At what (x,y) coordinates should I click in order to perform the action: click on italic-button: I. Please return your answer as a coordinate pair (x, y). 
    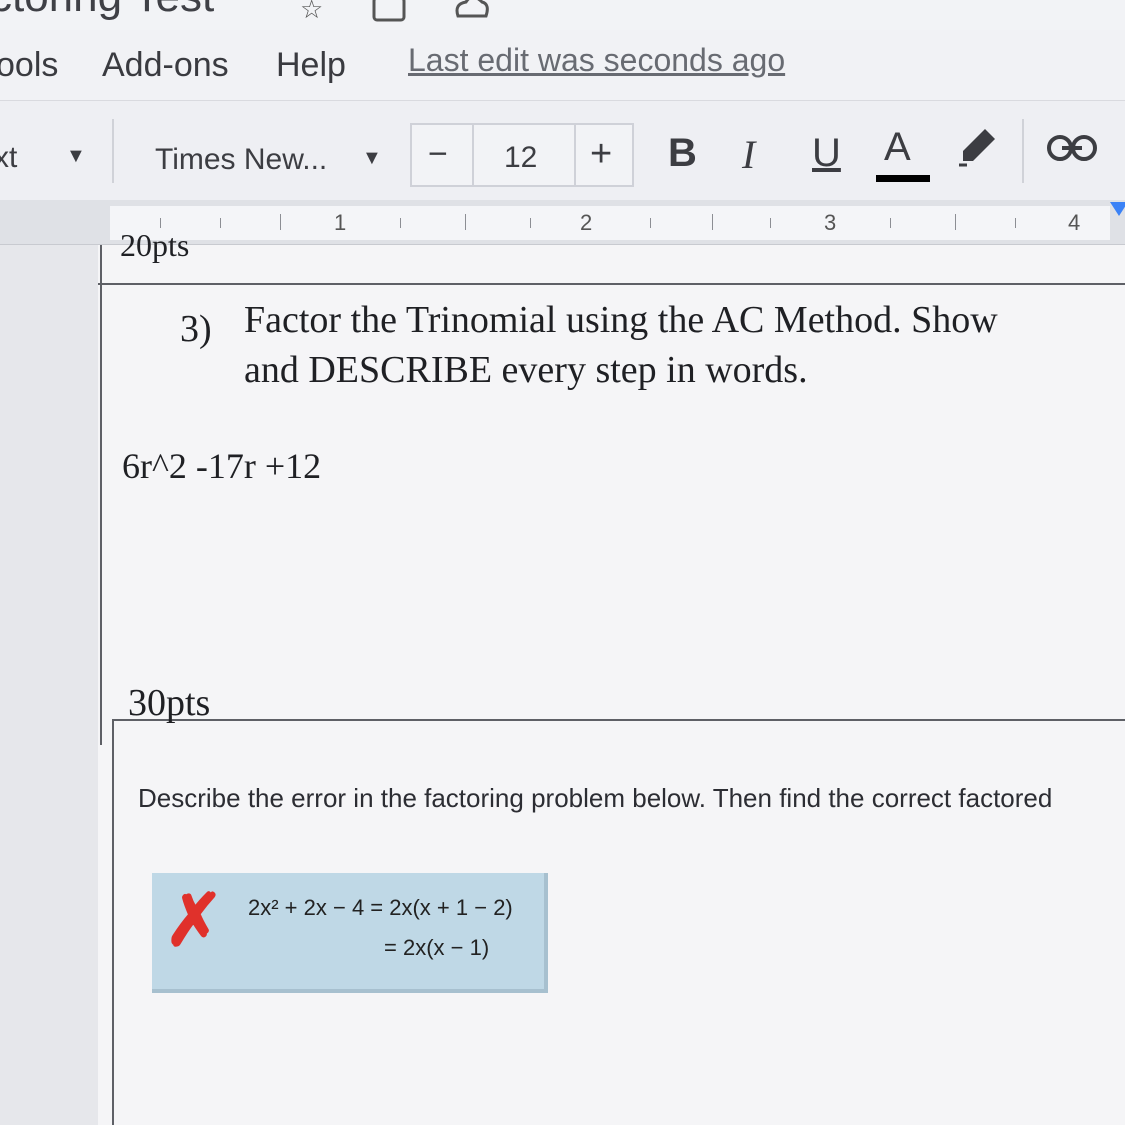
    Looking at the image, I should click on (748, 154).